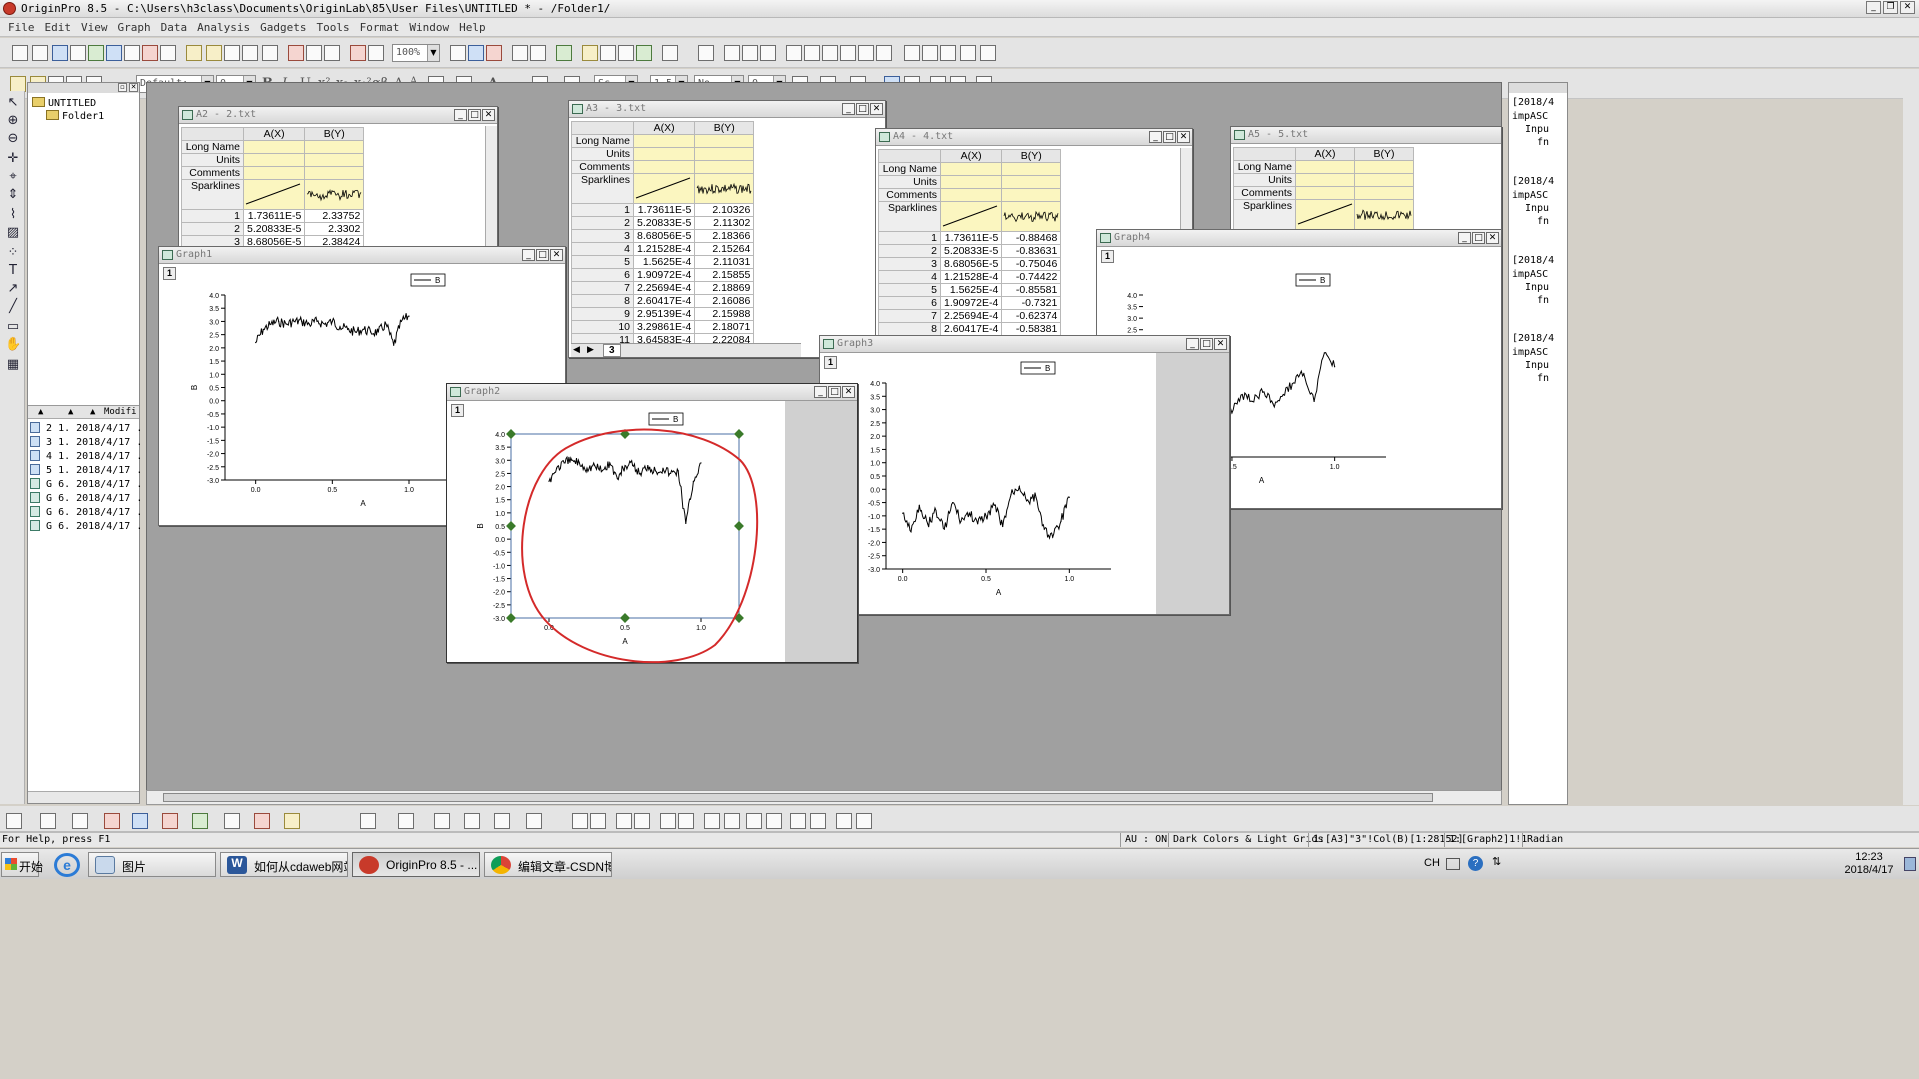  What do you see at coordinates (200, 821) in the screenshot?
I see `area-plot-icon` at bounding box center [200, 821].